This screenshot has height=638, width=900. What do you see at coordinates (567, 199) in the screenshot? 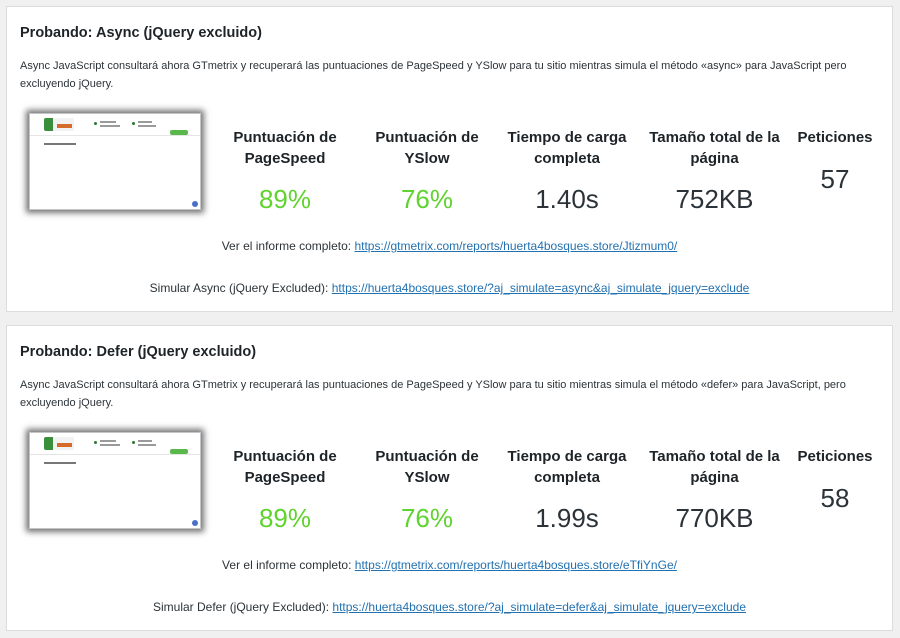
I see `metric-value: 1.40s` at bounding box center [567, 199].